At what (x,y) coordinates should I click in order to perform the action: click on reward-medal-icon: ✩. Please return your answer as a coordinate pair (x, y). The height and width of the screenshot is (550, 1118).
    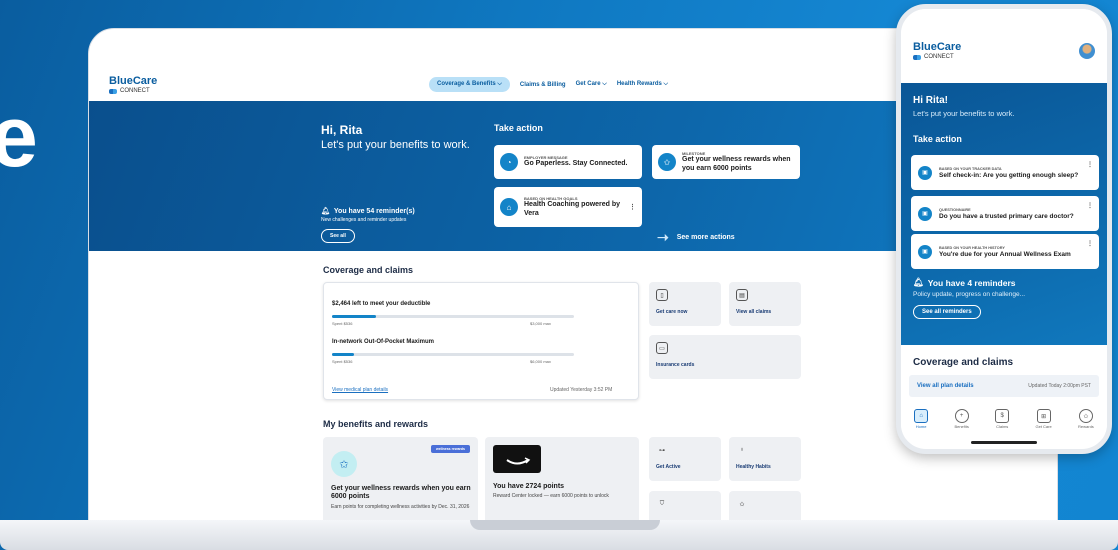
    Looking at the image, I should click on (1085, 416).